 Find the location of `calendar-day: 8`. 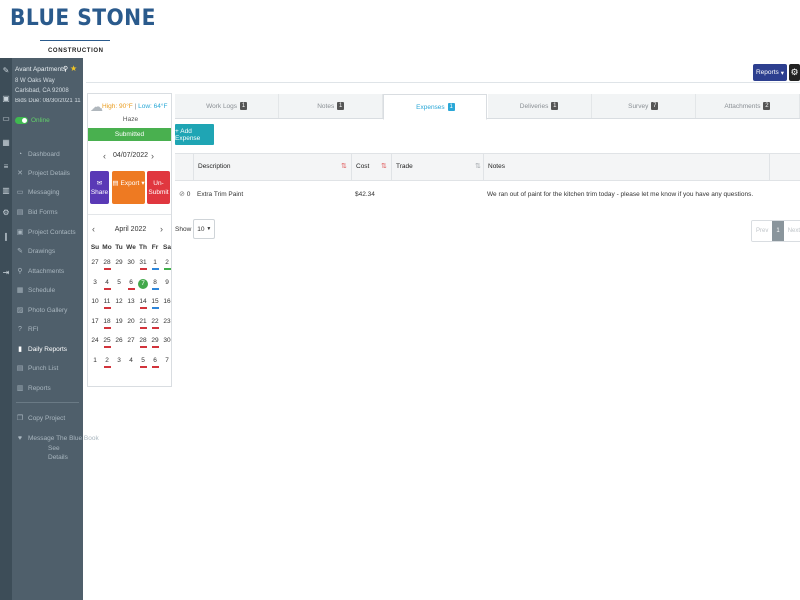

calendar-day: 8 is located at coordinates (155, 284).